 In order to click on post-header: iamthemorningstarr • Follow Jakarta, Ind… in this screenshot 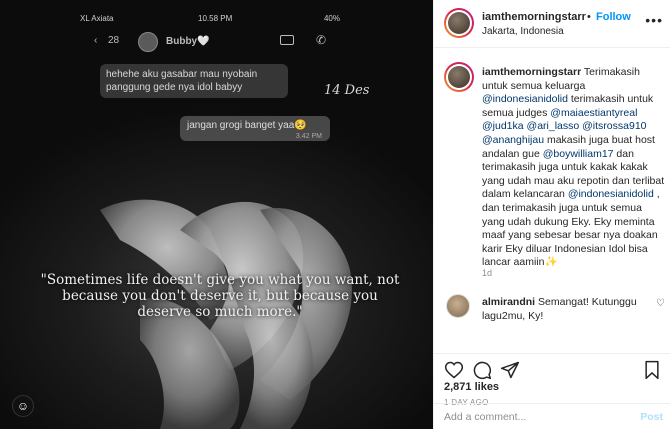, I will do `click(552, 24)`.